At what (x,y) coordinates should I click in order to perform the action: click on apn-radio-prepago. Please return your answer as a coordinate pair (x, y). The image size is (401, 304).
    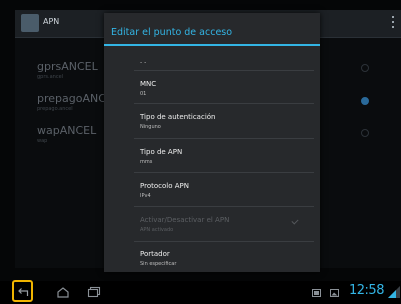
    Looking at the image, I should click on (365, 101).